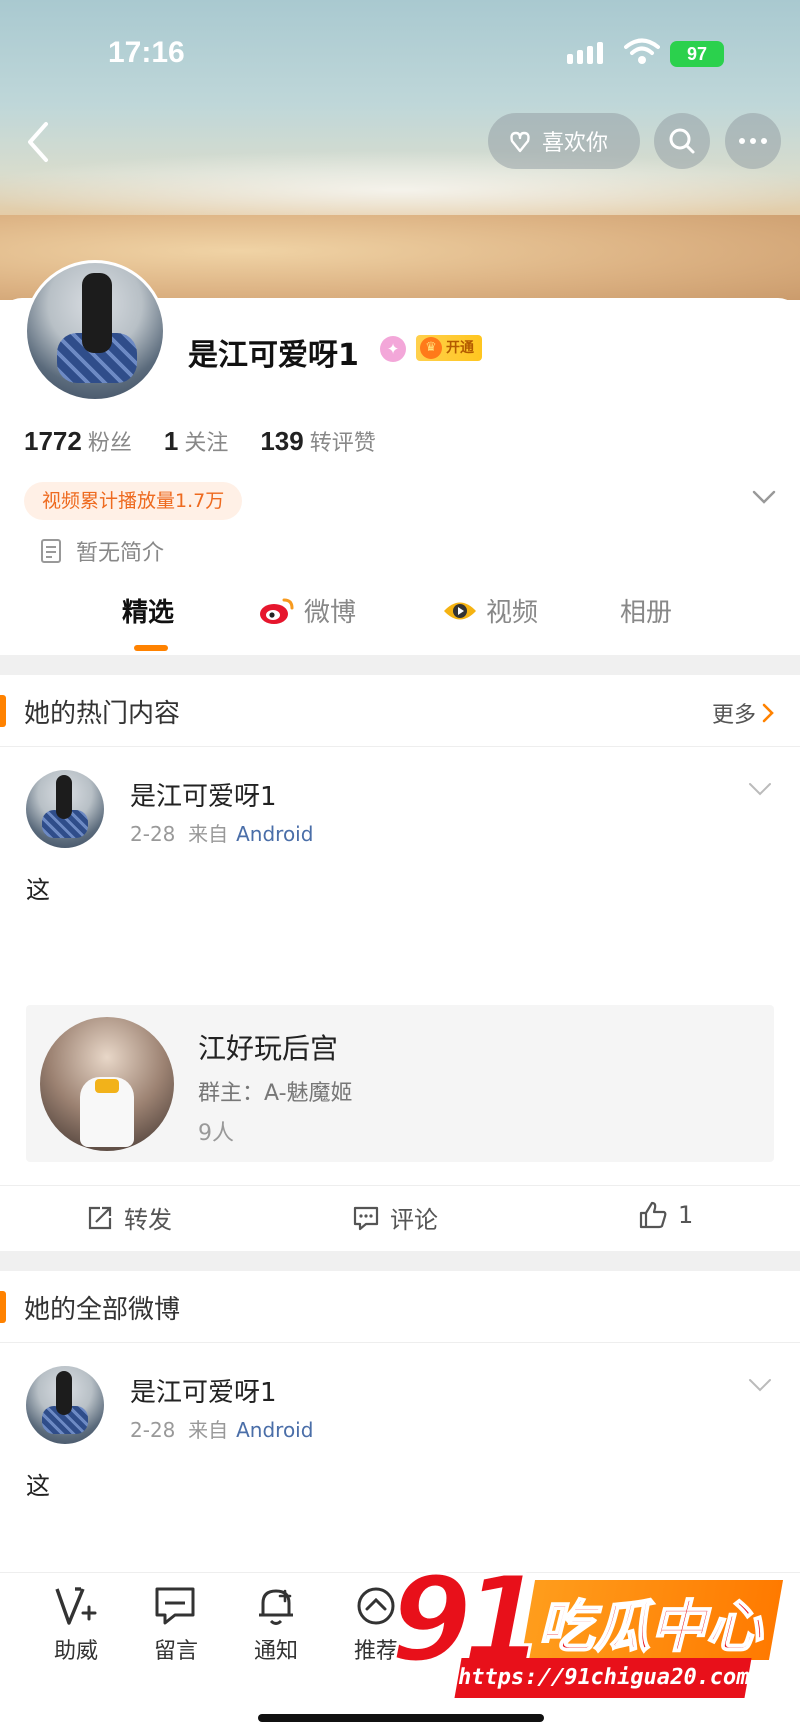 The image size is (800, 1735). I want to click on hand-heart-icon, so click(520, 142).